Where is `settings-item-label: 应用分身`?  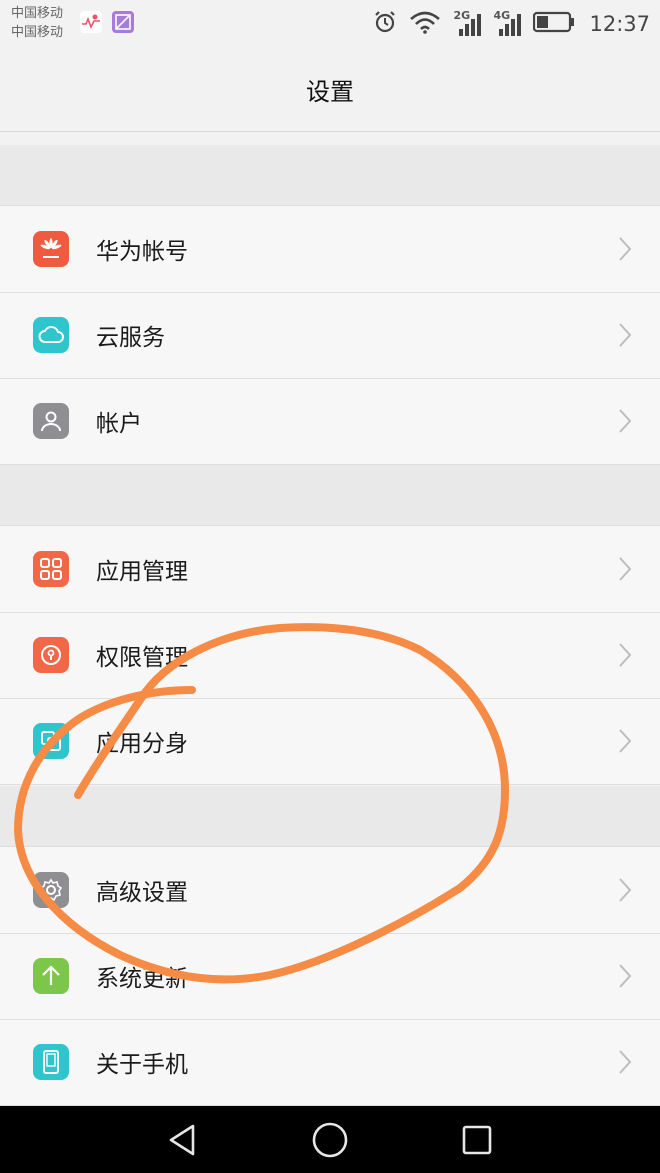 settings-item-label: 应用分身 is located at coordinates (142, 744).